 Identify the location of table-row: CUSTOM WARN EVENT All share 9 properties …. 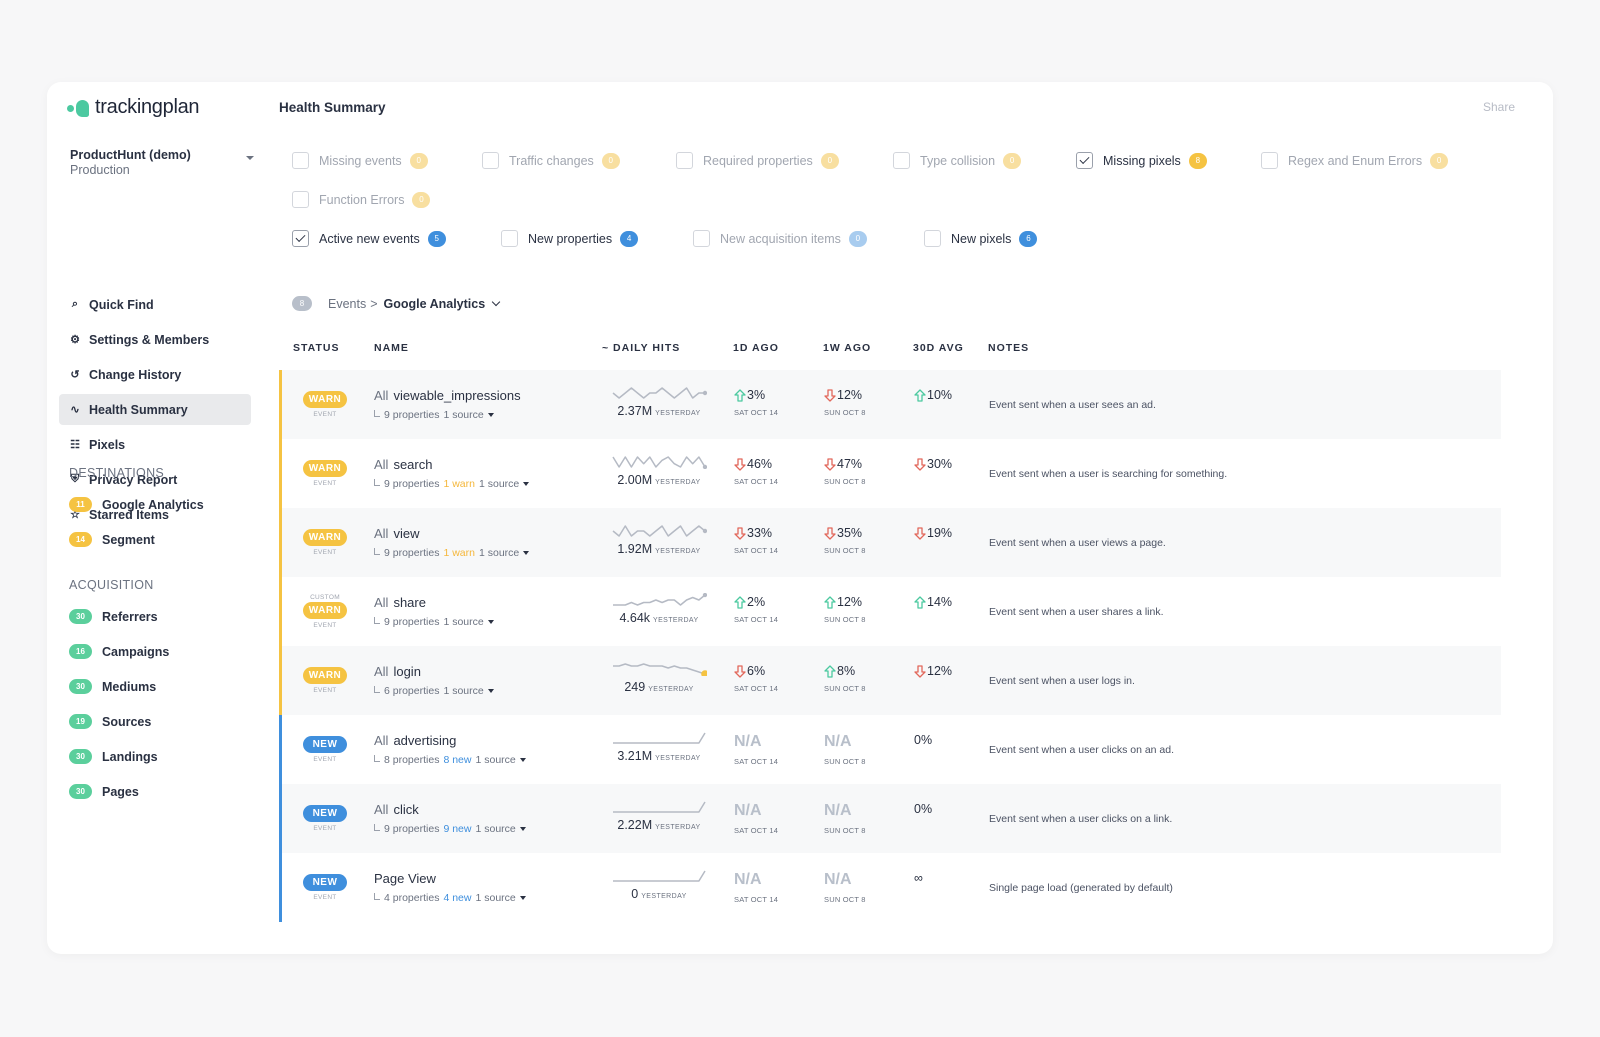
(890, 611).